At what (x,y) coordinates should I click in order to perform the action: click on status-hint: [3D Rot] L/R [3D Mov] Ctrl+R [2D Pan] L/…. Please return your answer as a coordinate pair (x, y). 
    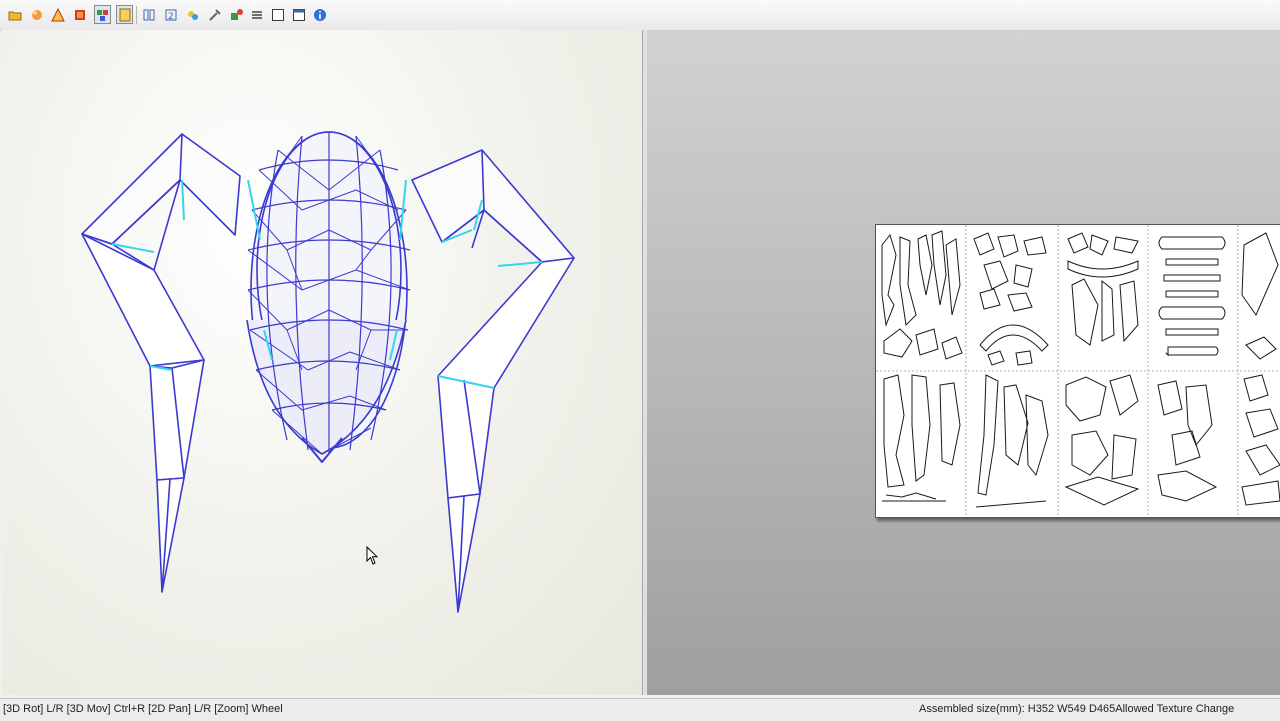
    Looking at the image, I should click on (143, 709).